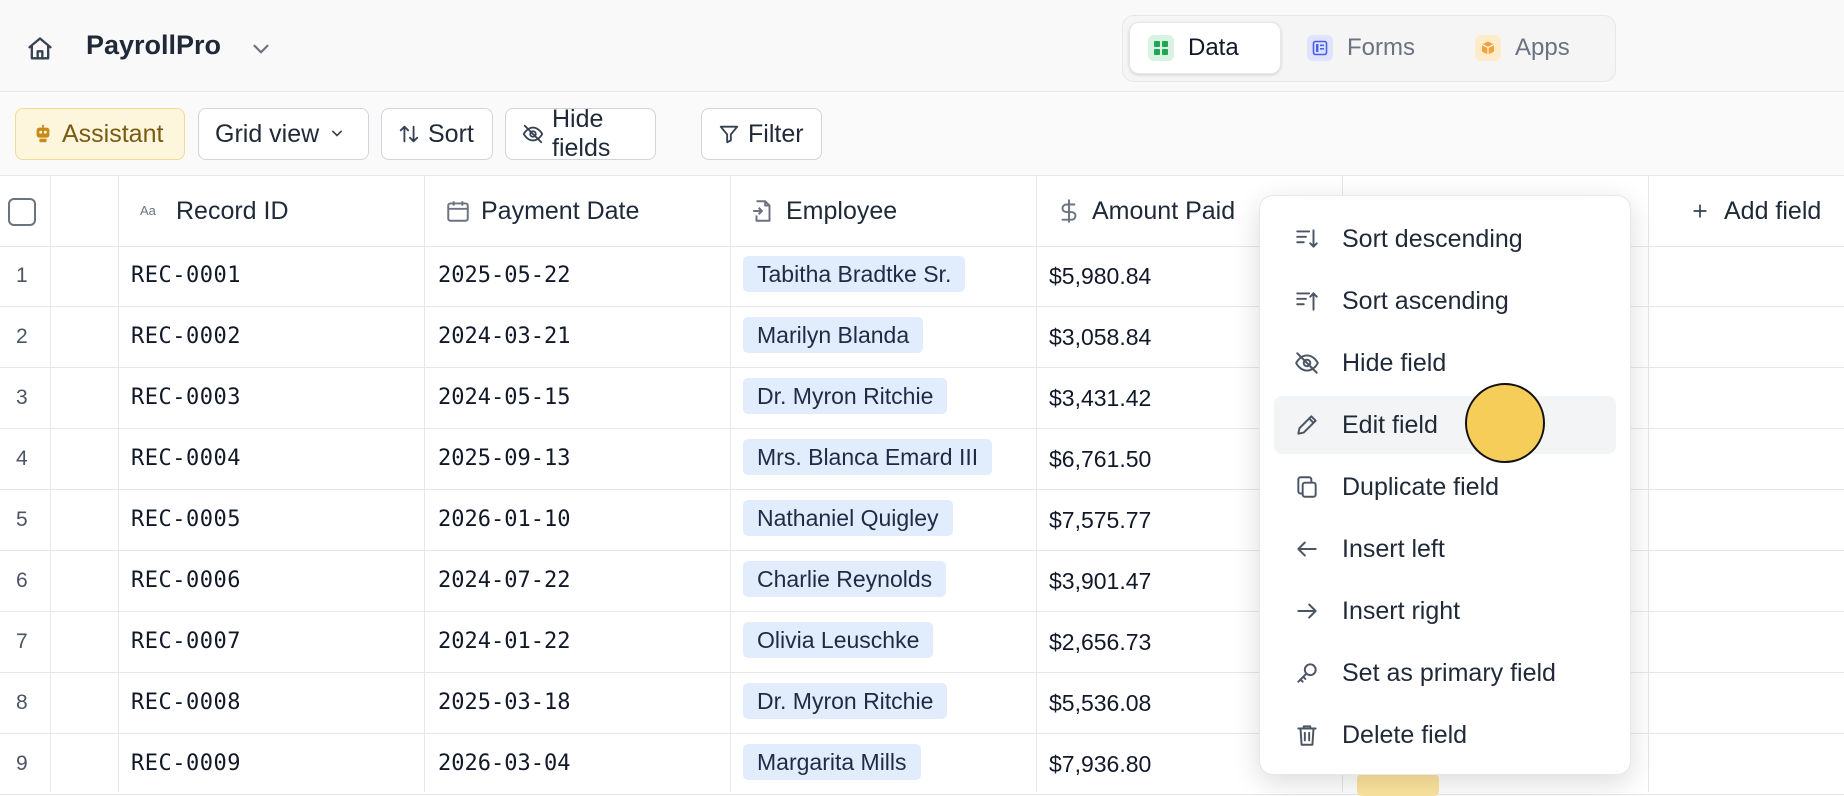  Describe the element at coordinates (1100, 398) in the screenshot. I see `amount-cell: $3,431.42` at that location.